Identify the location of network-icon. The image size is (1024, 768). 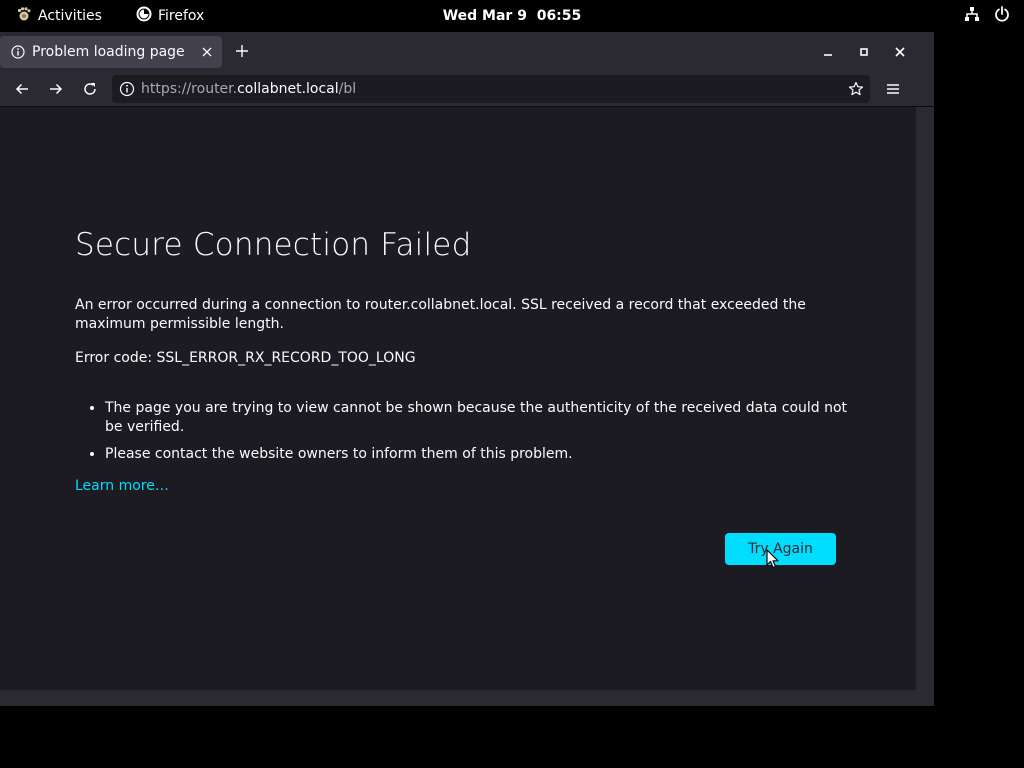
(972, 16).